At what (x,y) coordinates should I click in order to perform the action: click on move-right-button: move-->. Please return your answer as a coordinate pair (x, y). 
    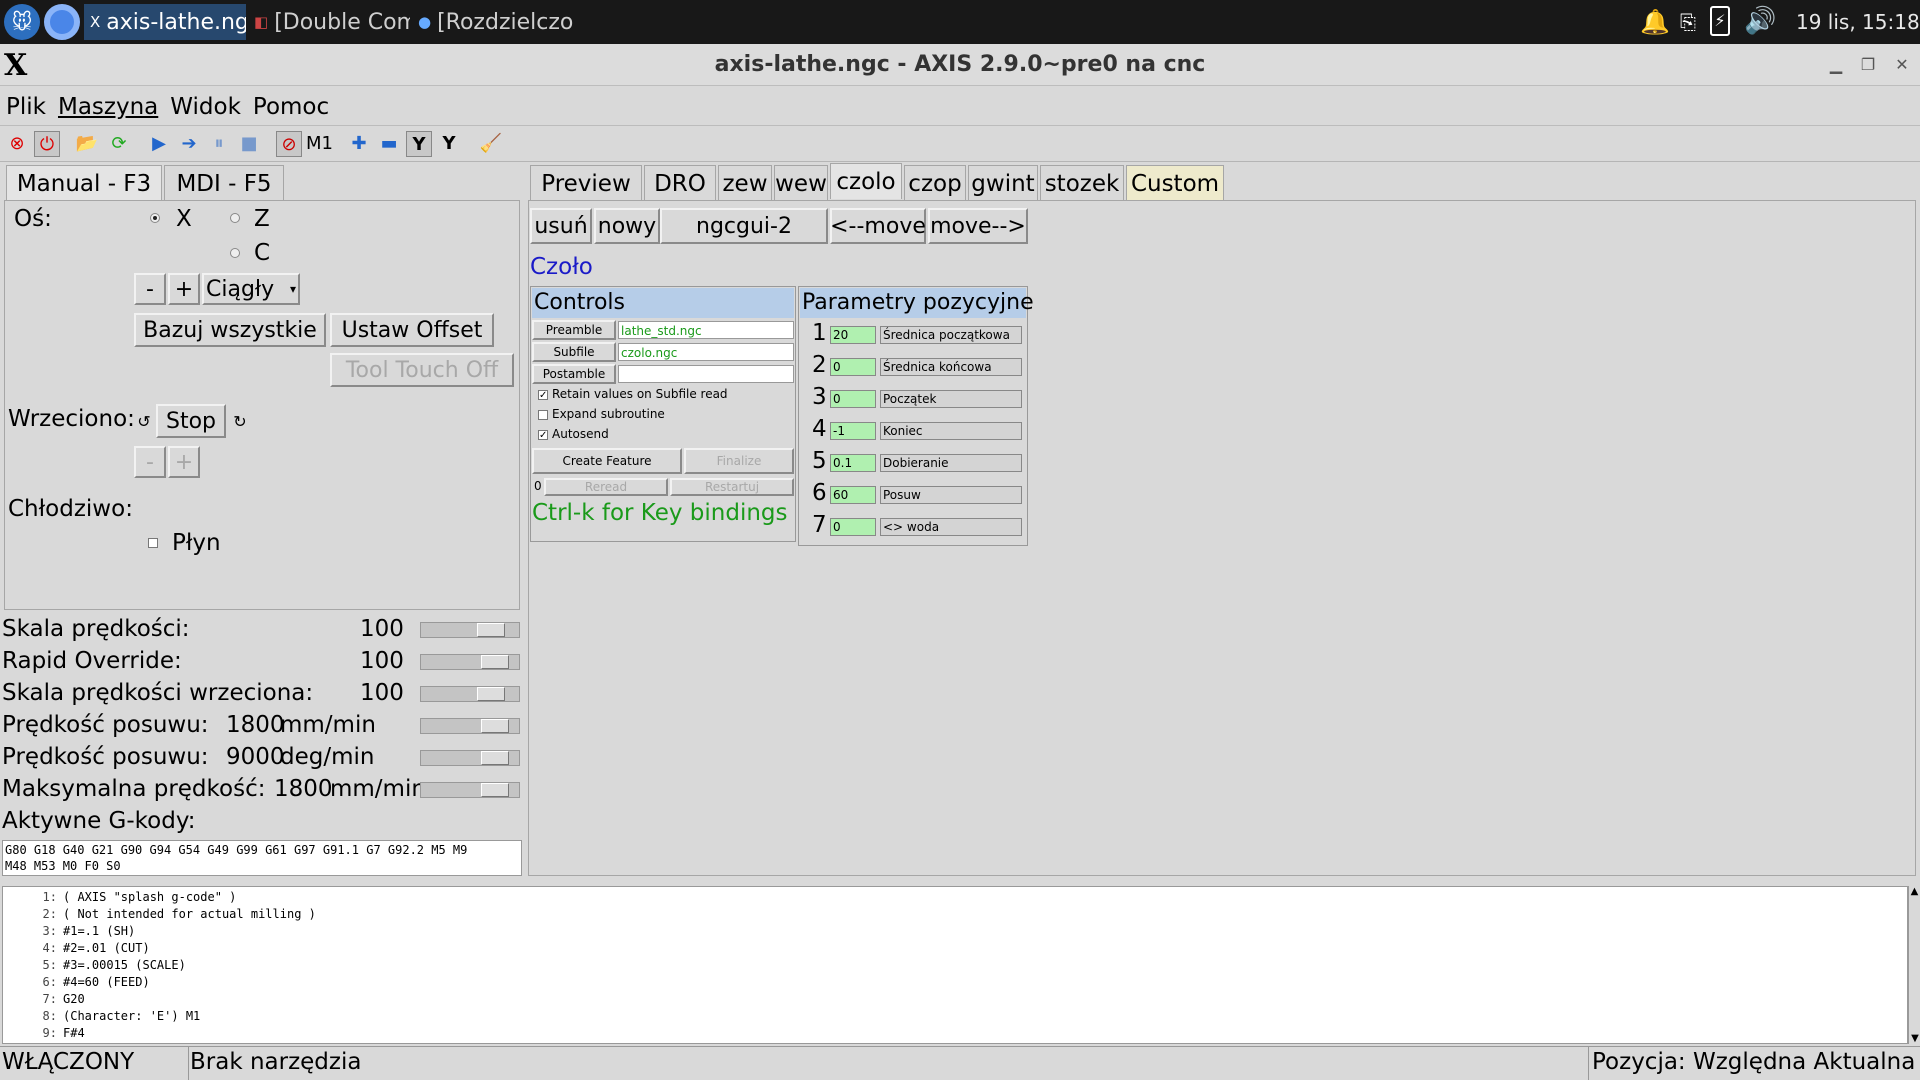
    Looking at the image, I should click on (978, 226).